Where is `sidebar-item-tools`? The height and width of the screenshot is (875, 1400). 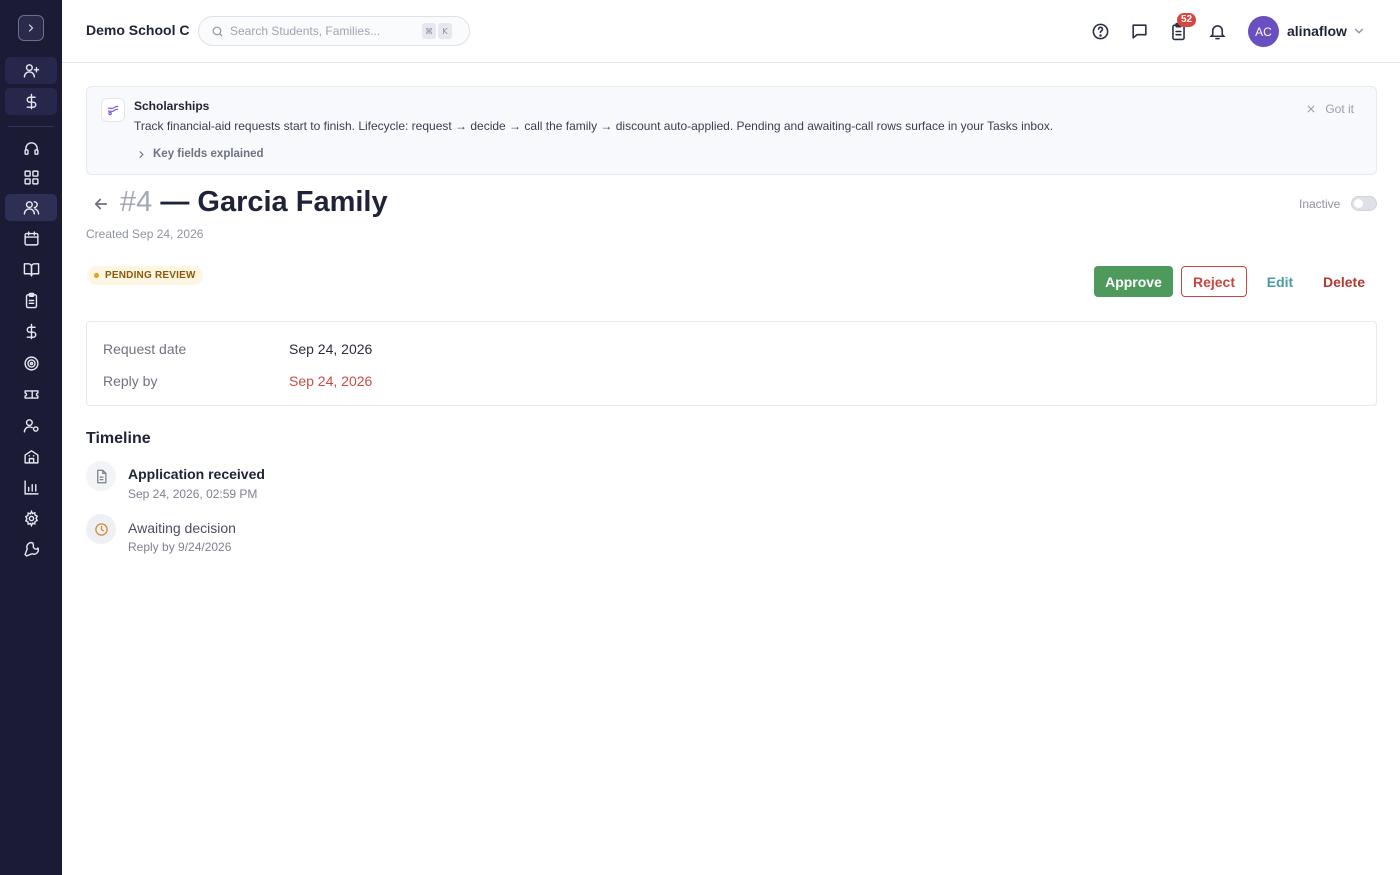
sidebar-item-tools is located at coordinates (31, 549).